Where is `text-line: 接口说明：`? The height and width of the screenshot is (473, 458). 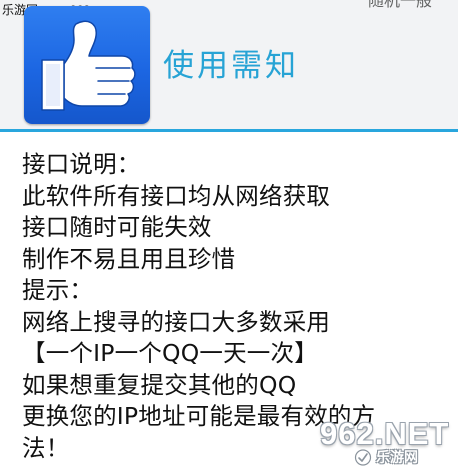
text-line: 接口说明： is located at coordinates (81, 164).